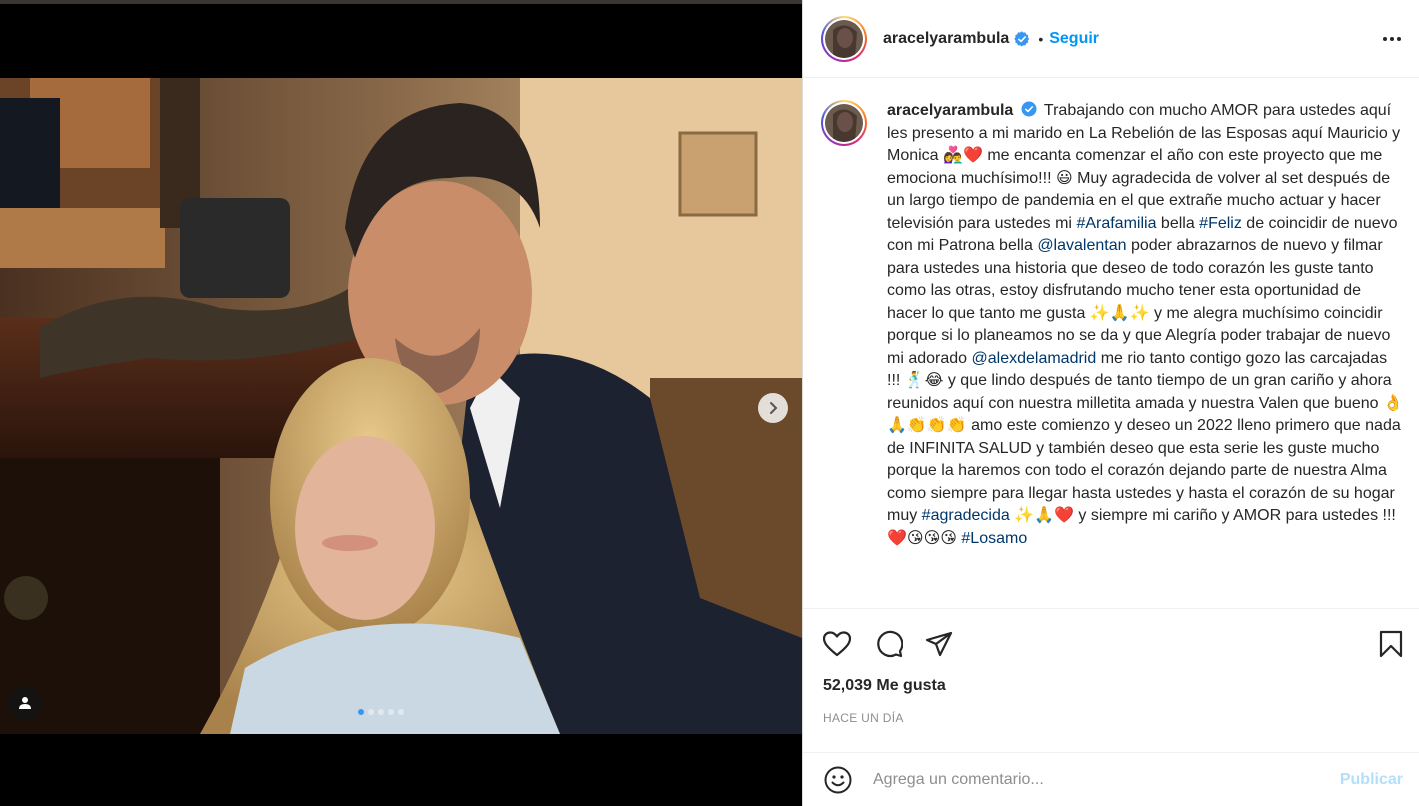 This screenshot has width=1419, height=806. I want to click on comment-input, so click(1106, 779).